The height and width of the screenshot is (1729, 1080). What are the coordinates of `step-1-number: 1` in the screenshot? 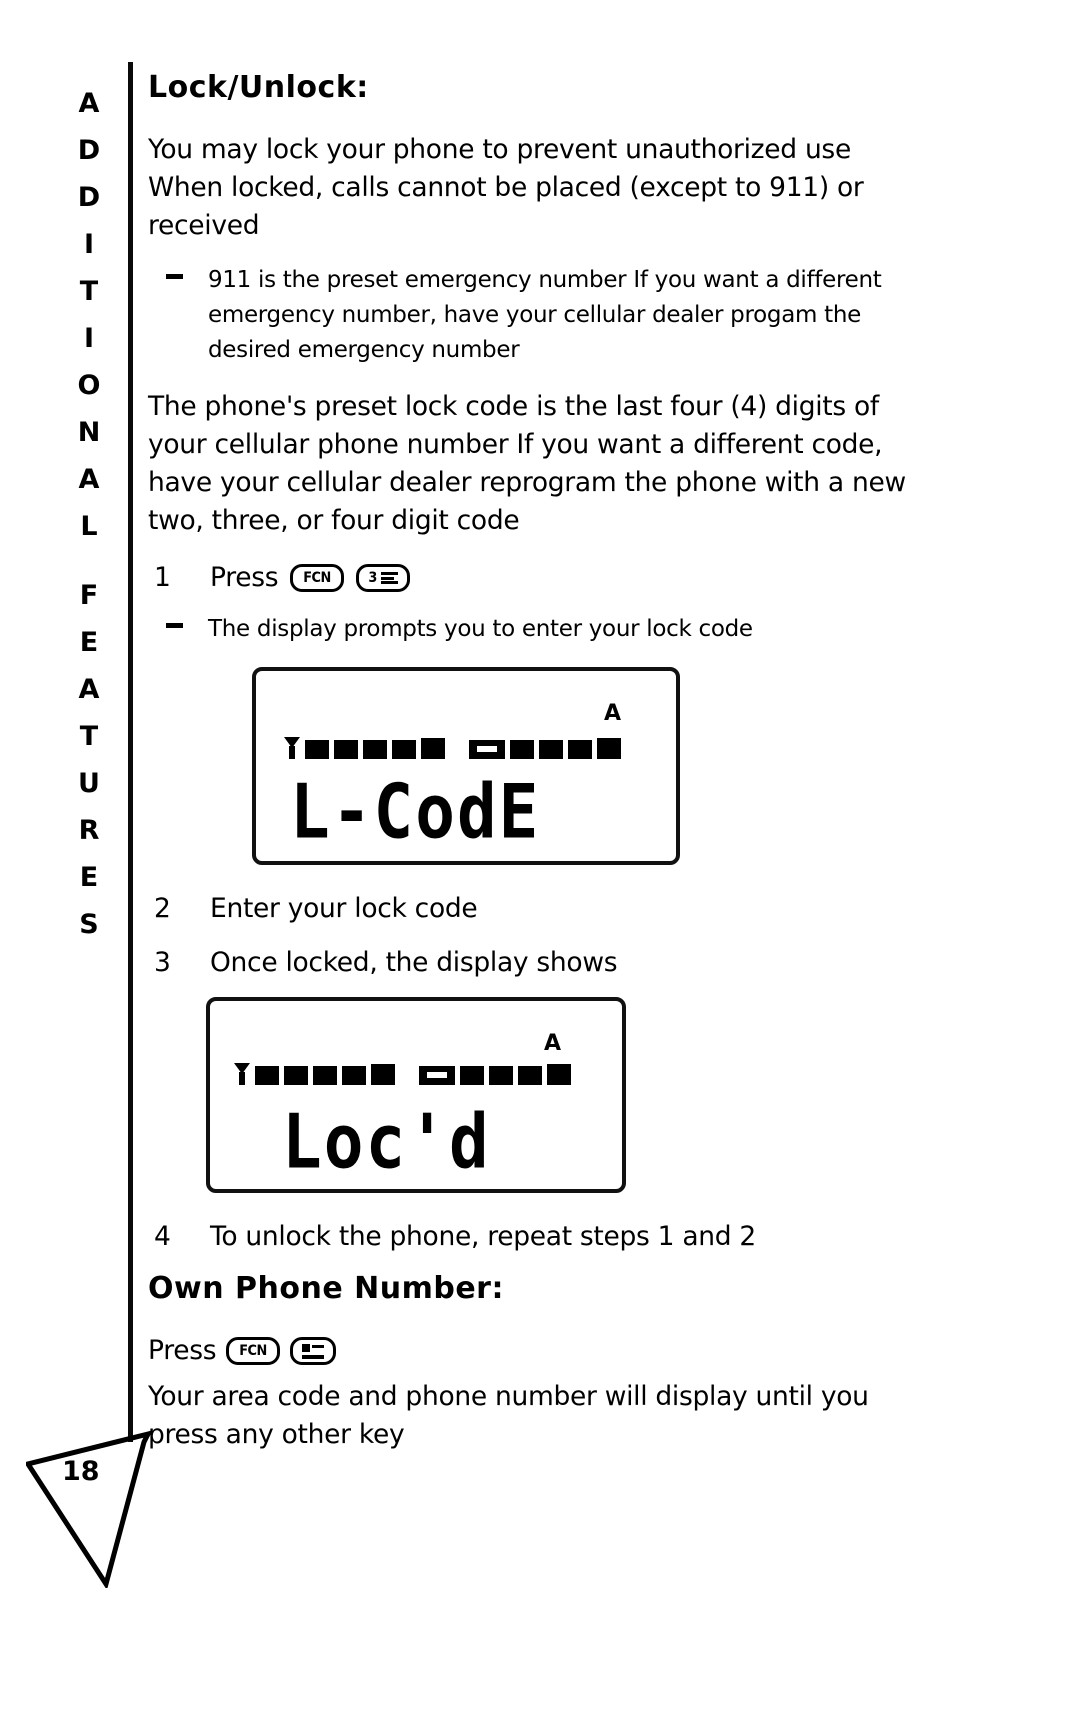 It's located at (162, 577).